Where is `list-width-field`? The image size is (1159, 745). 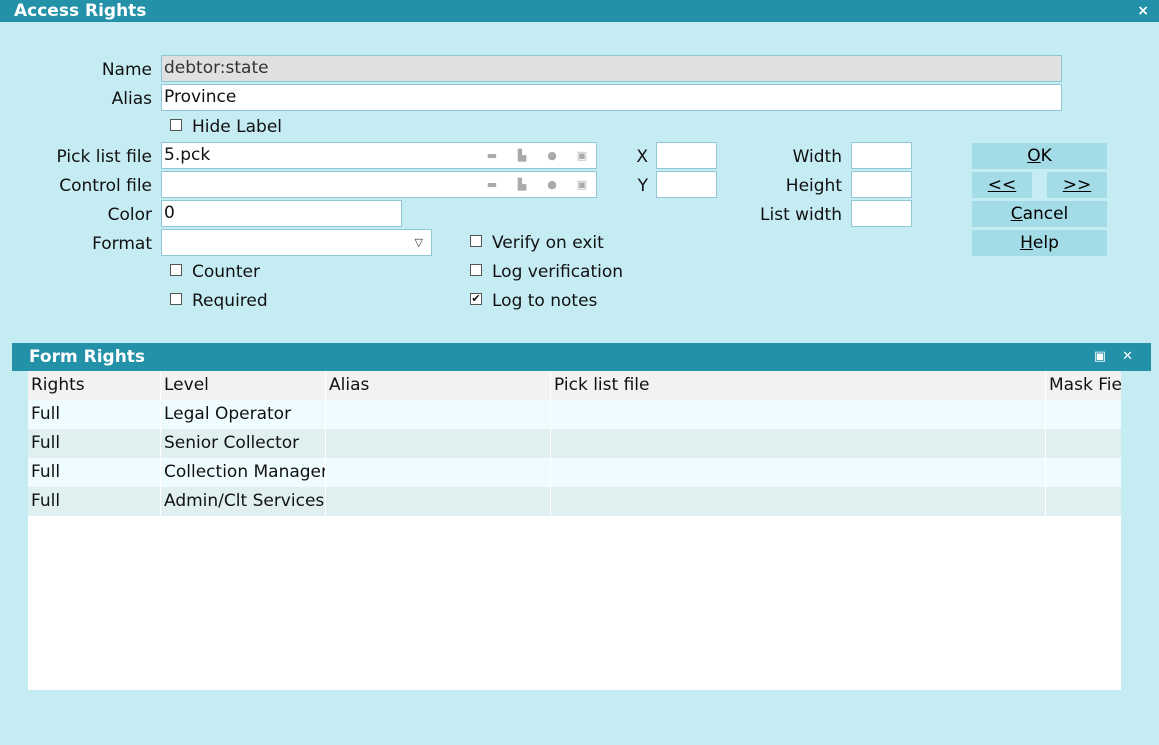 list-width-field is located at coordinates (881, 213).